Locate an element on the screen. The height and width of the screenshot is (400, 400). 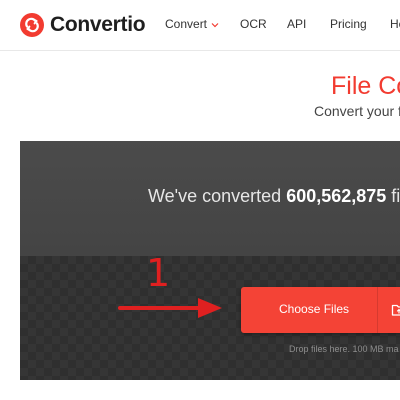
arrow-right-icon is located at coordinates (170, 308).